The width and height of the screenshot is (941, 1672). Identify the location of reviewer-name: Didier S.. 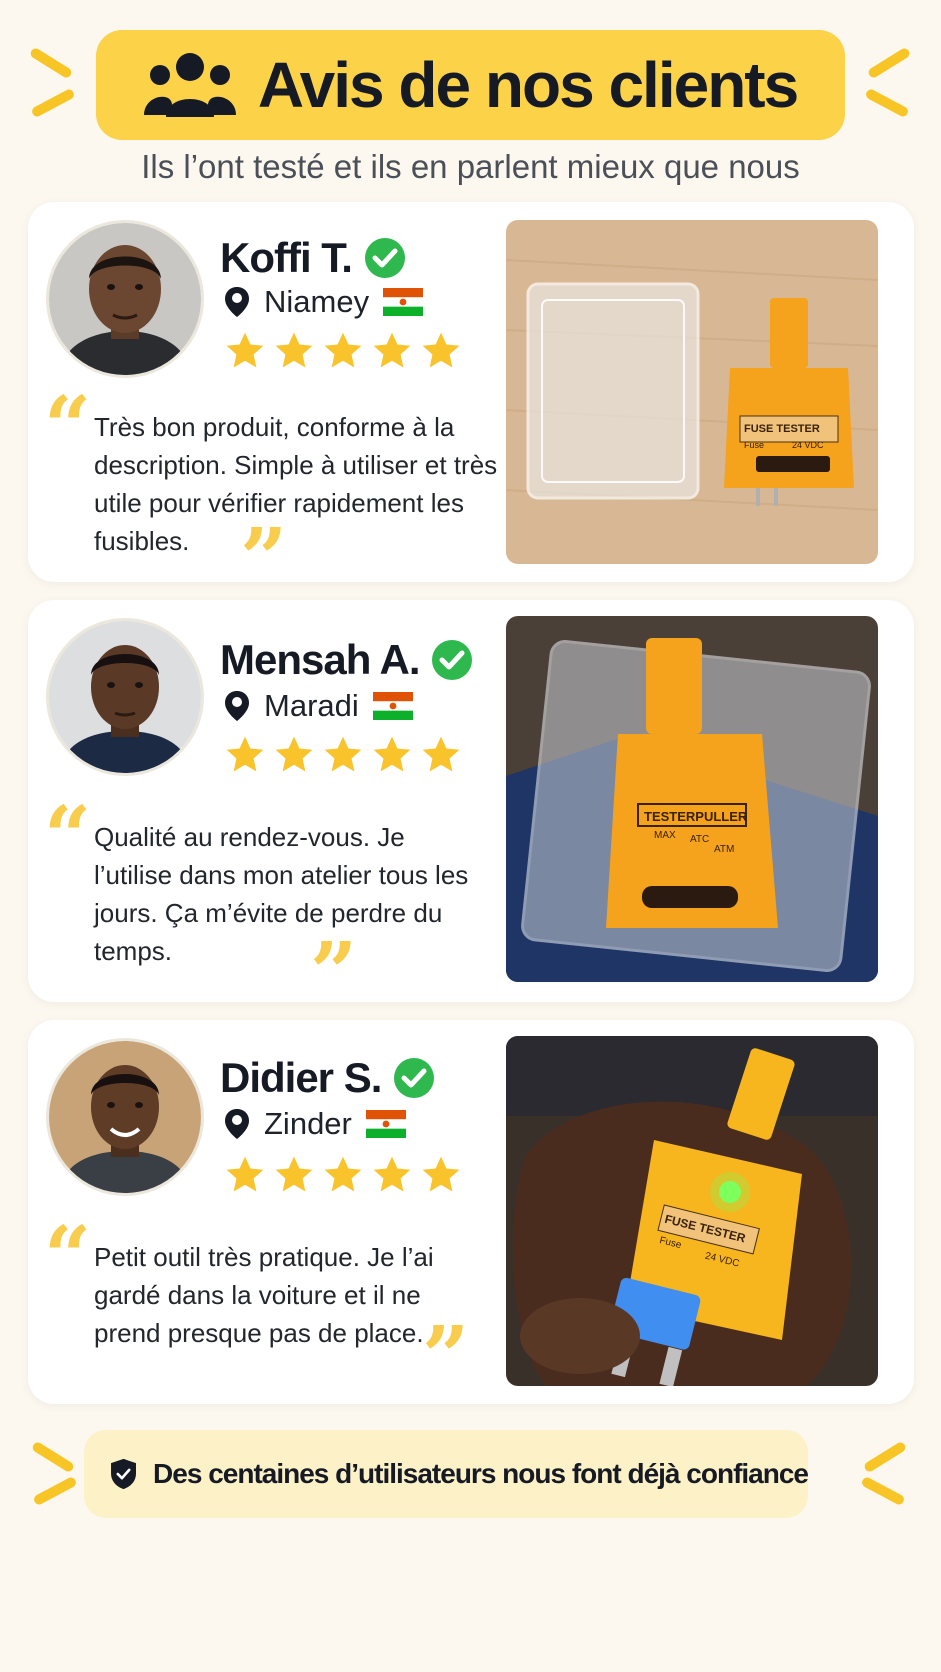
(327, 1078).